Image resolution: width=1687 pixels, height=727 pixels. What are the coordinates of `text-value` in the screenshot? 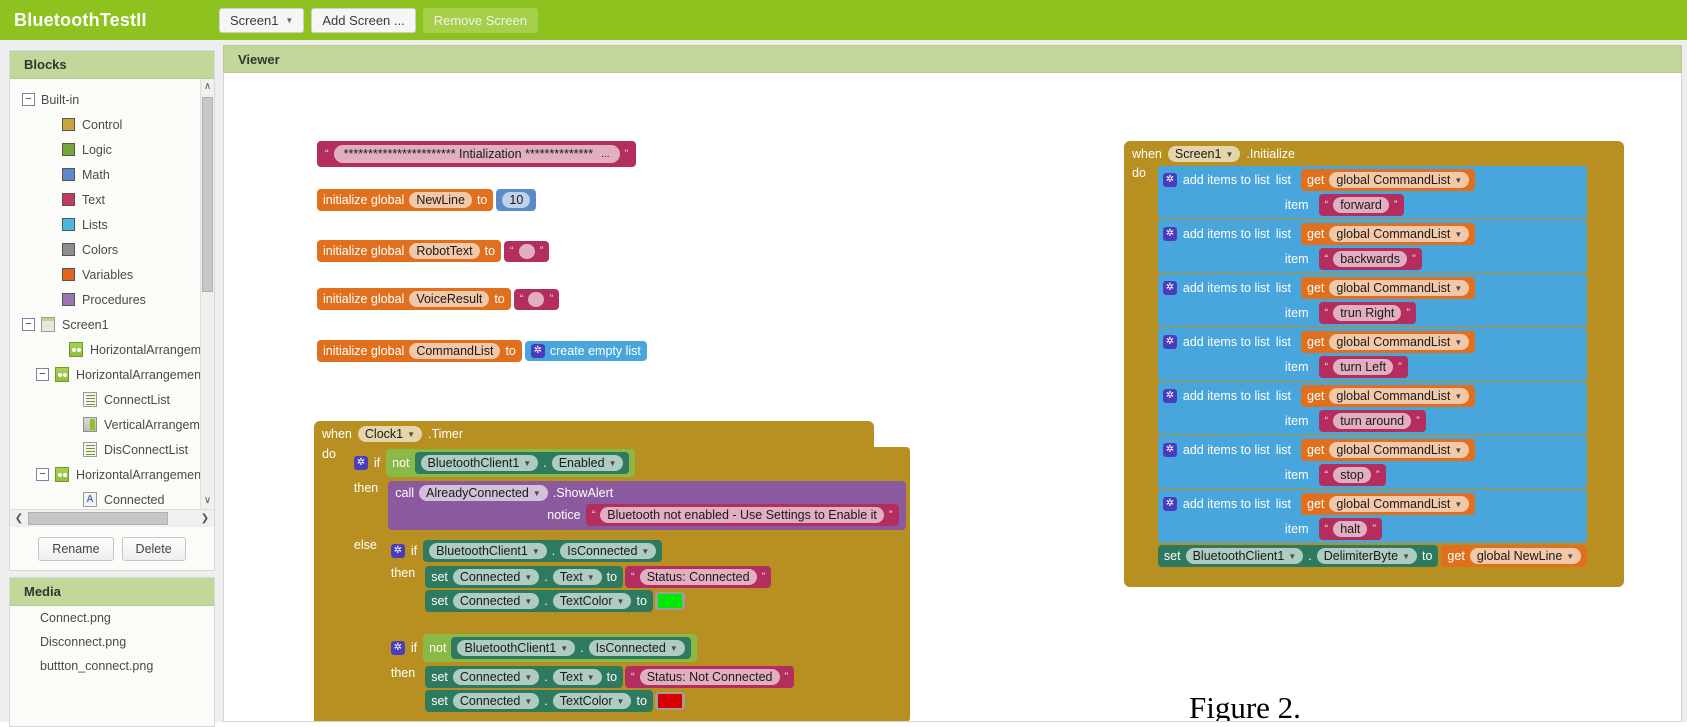 It's located at (536, 299).